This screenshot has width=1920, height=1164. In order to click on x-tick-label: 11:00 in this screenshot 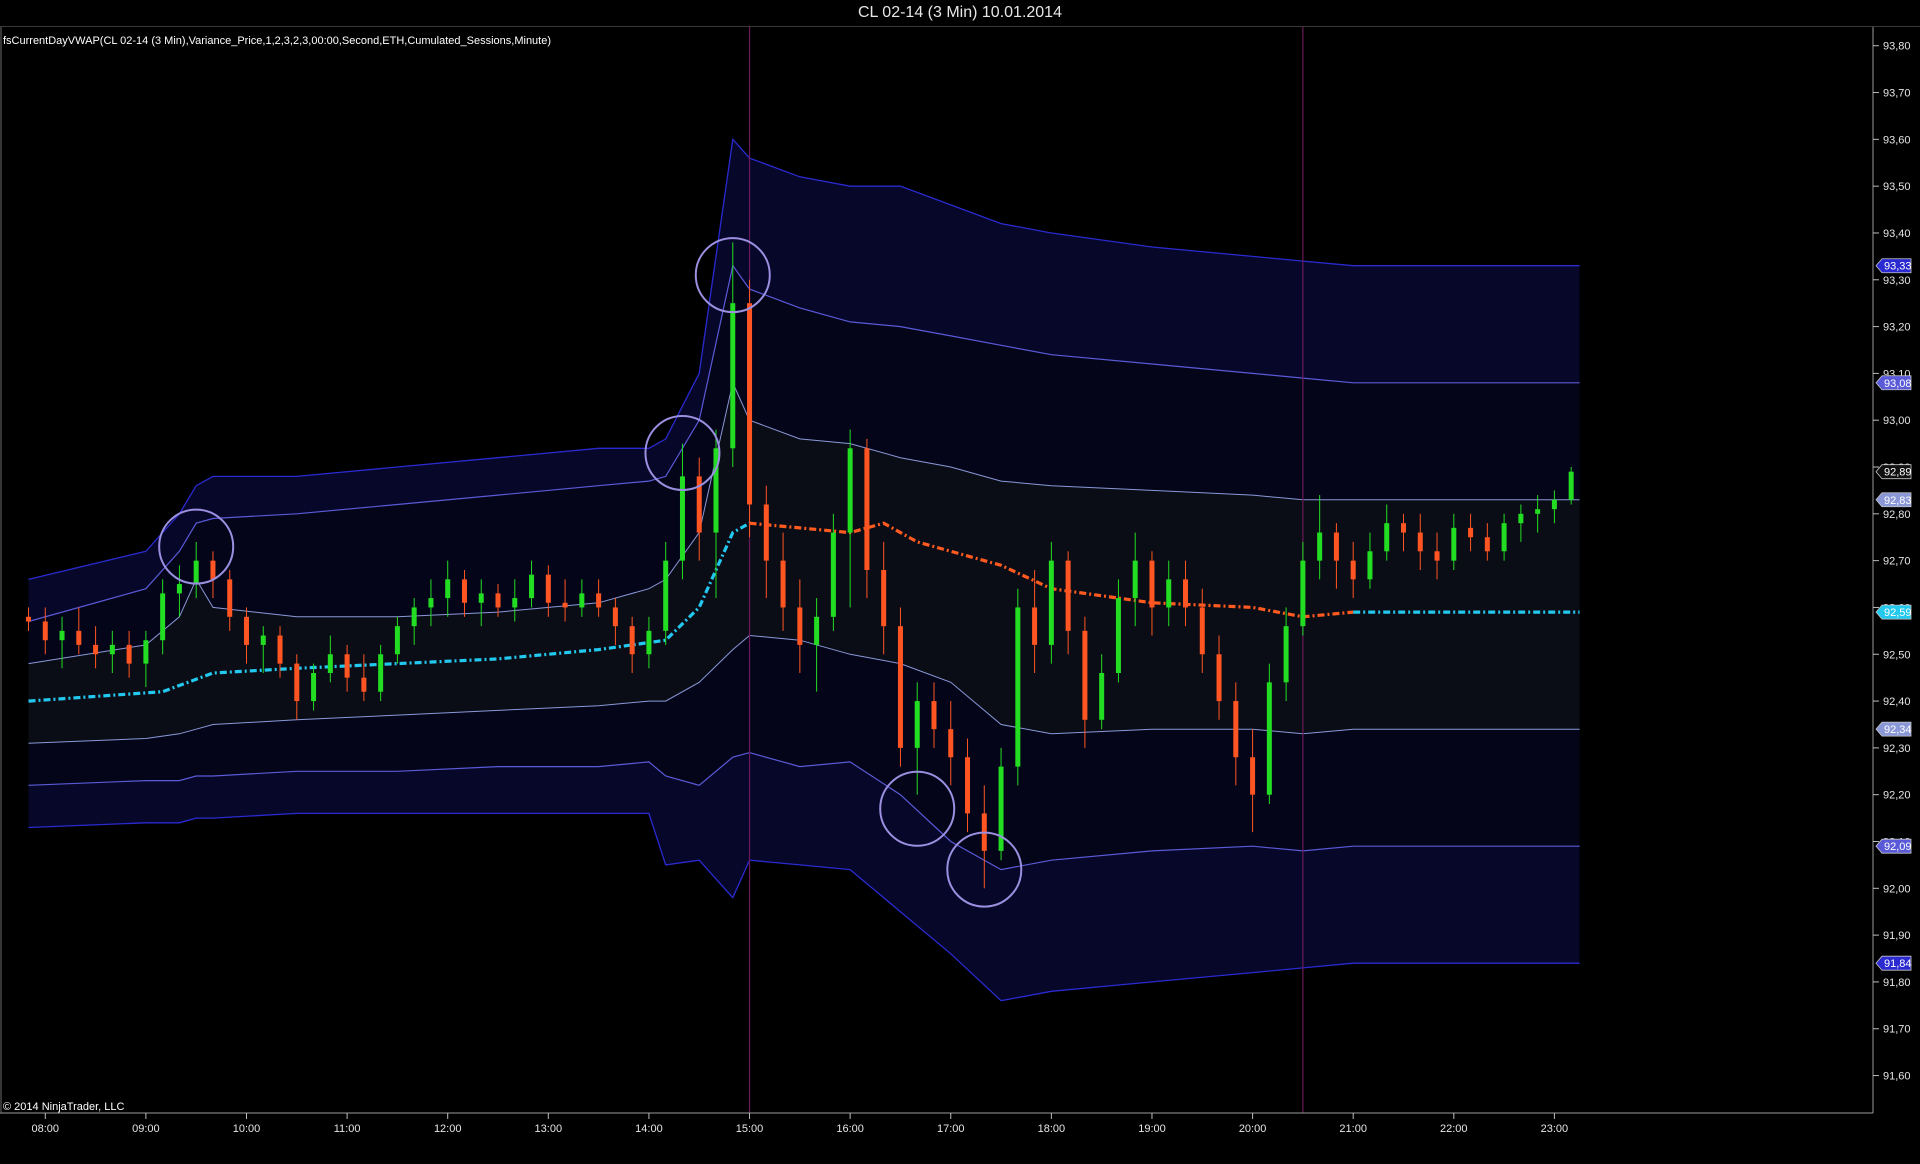, I will do `click(347, 1129)`.